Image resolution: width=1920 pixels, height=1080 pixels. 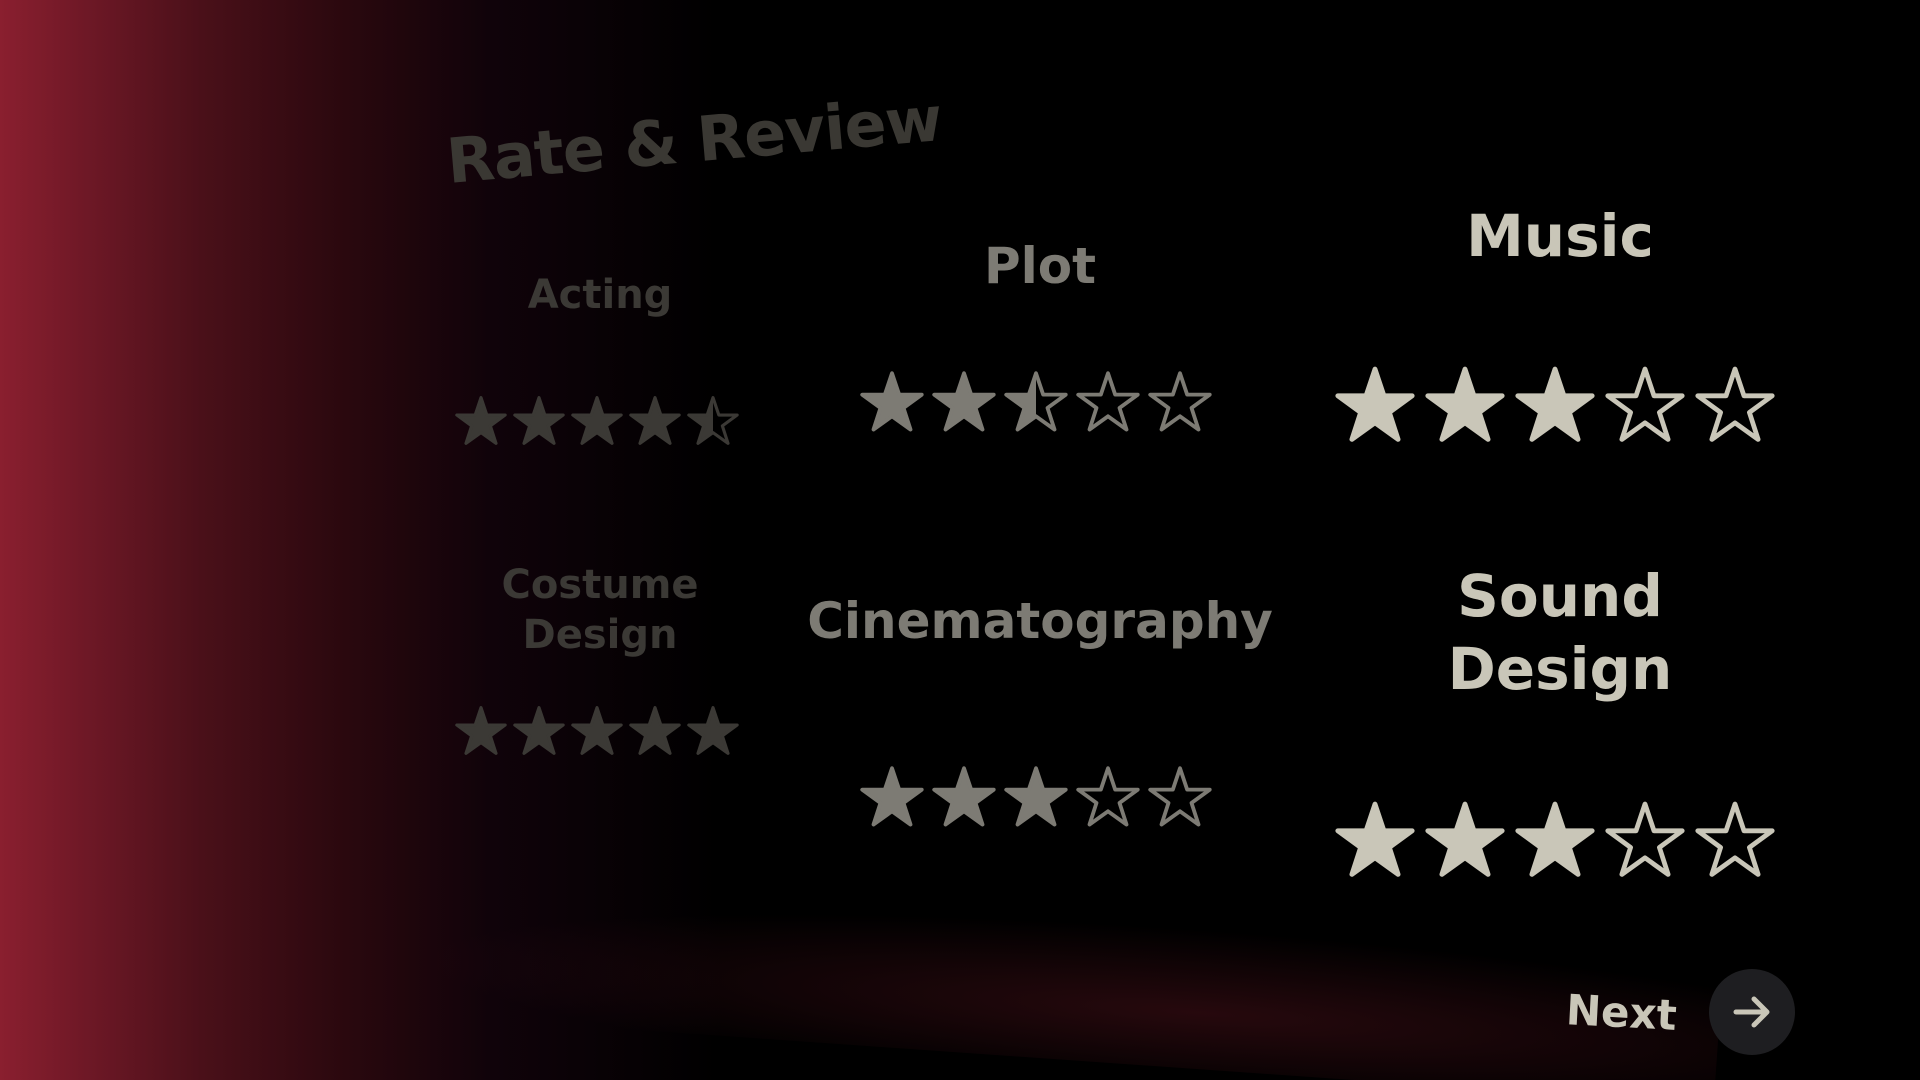 I want to click on rating-cell-costume-design: Costume Design, so click(x=600, y=658).